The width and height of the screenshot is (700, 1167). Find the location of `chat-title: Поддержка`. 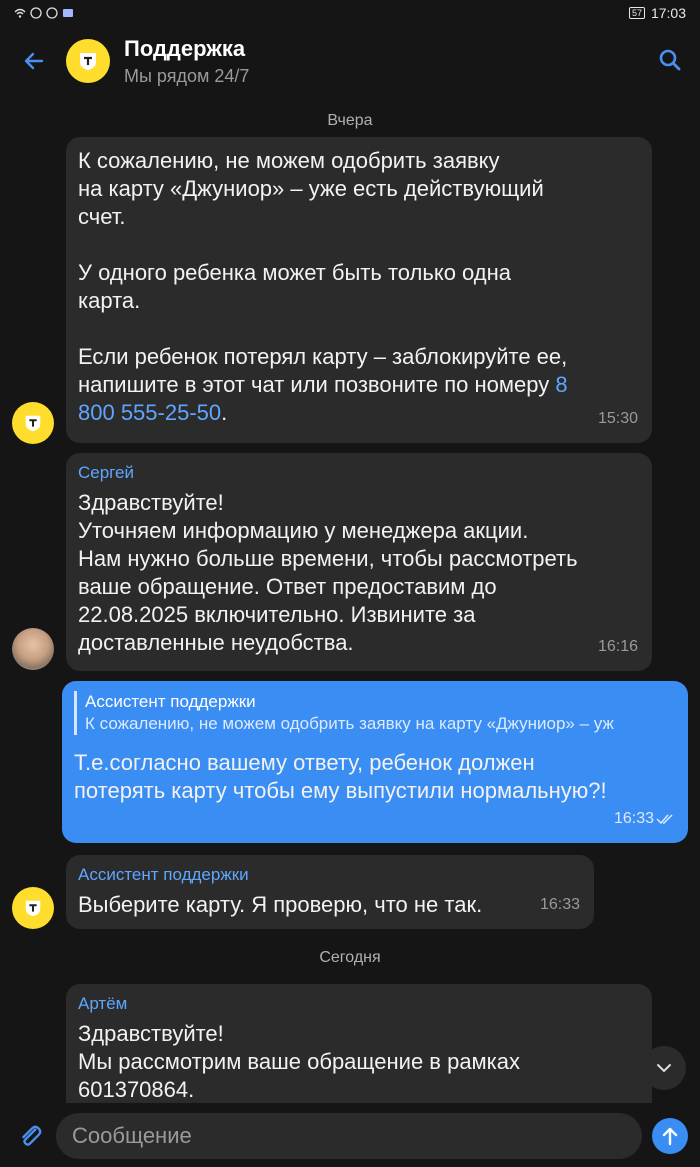

chat-title: Поддержка is located at coordinates (185, 48).